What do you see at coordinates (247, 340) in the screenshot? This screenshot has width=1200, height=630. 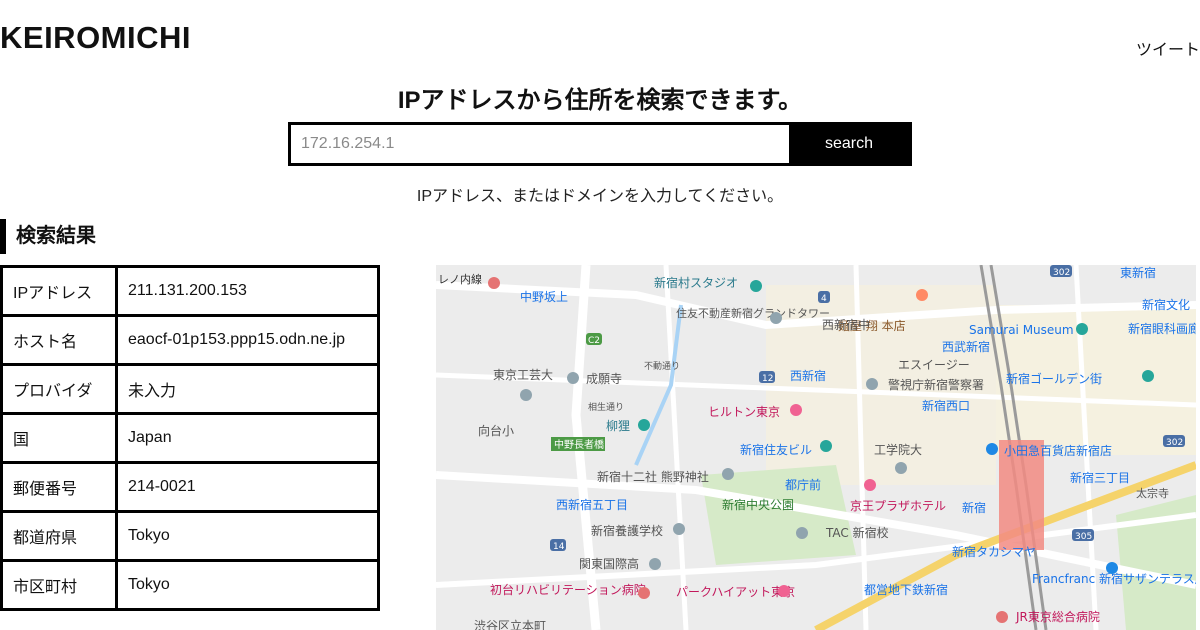 I see `row-value-host: eaocf-01p153.ppp15.odn.ne.jp` at bounding box center [247, 340].